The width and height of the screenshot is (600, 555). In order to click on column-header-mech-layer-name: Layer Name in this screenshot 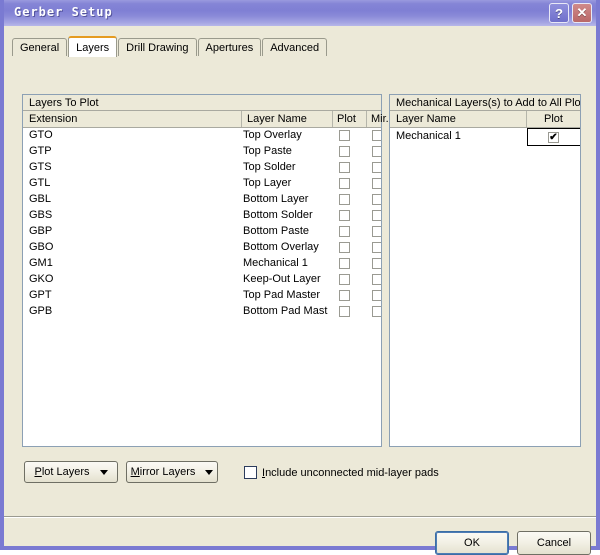, I will do `click(460, 119)`.